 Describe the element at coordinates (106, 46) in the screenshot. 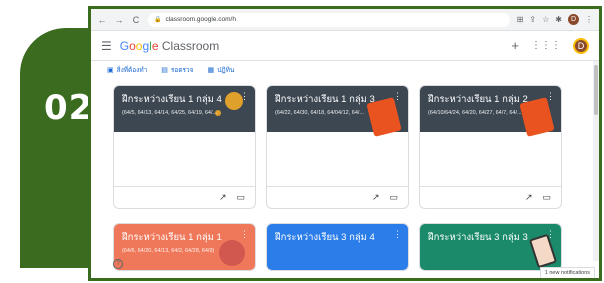

I see `menu-icon: ☰` at that location.